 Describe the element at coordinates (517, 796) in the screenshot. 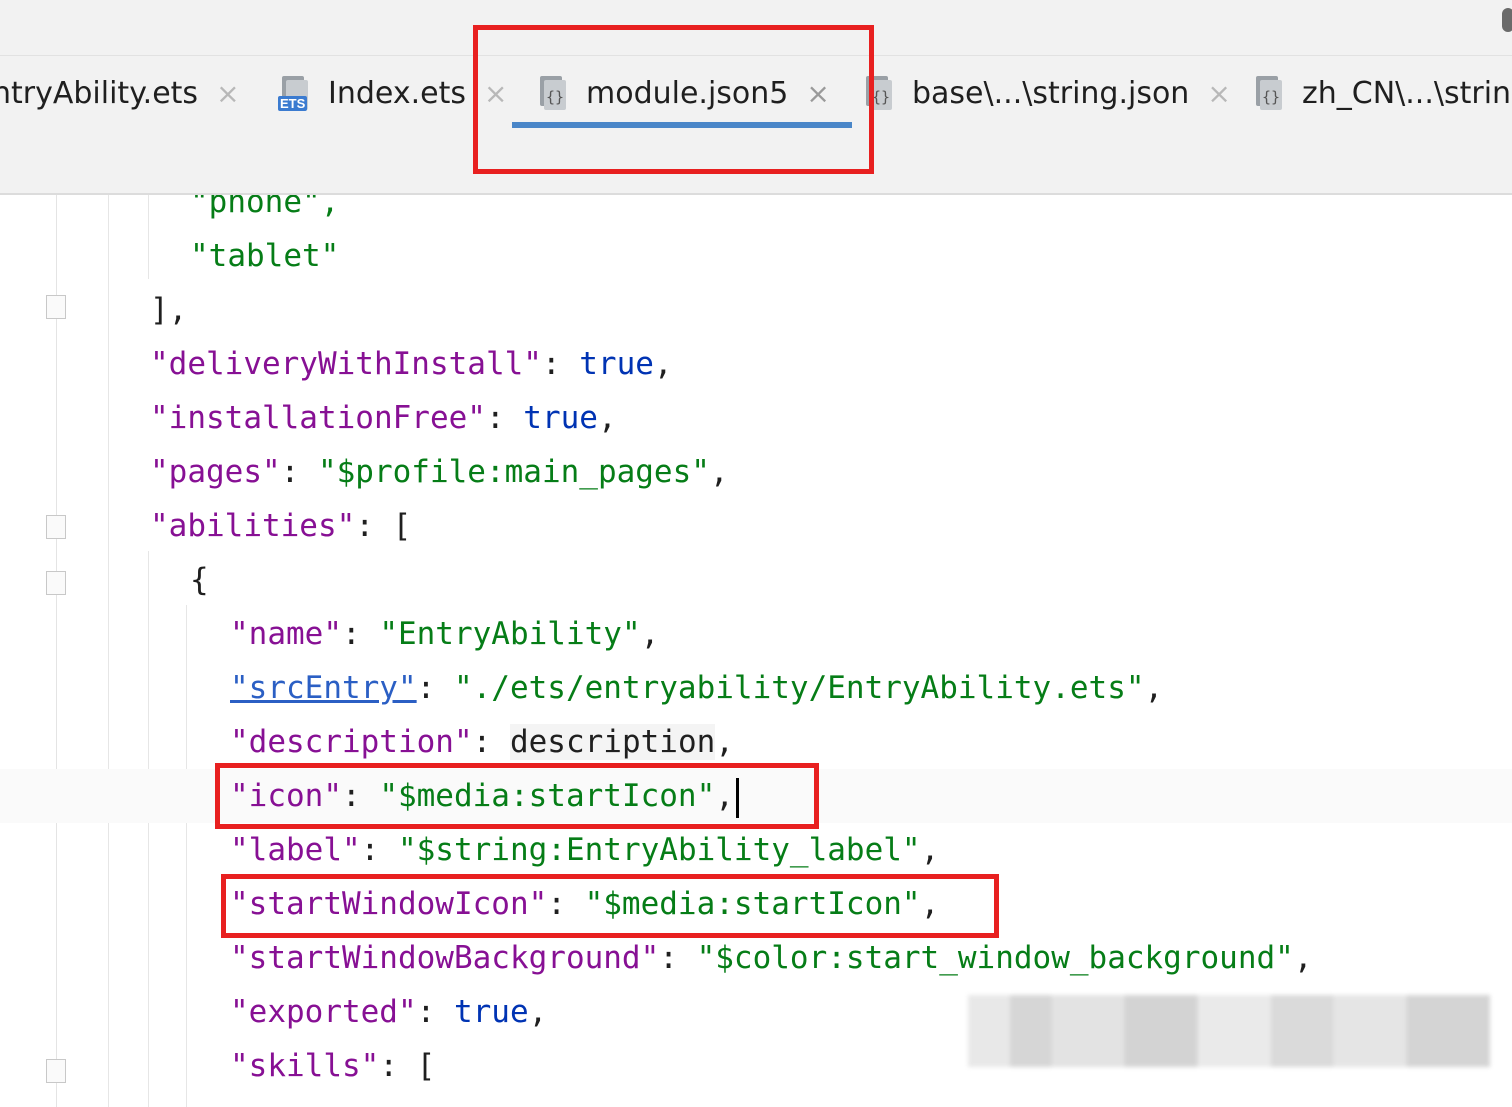

I see `highlight-box-icon-line` at that location.